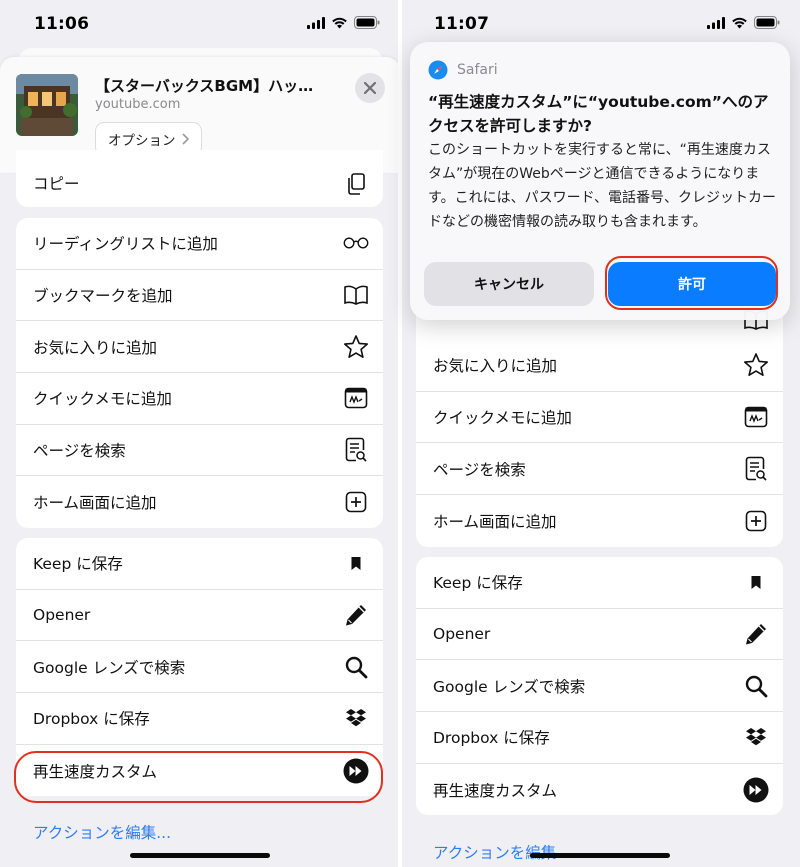 Image resolution: width=800 pixels, height=867 pixels. What do you see at coordinates (62, 24) in the screenshot?
I see `status-time: 11:06` at bounding box center [62, 24].